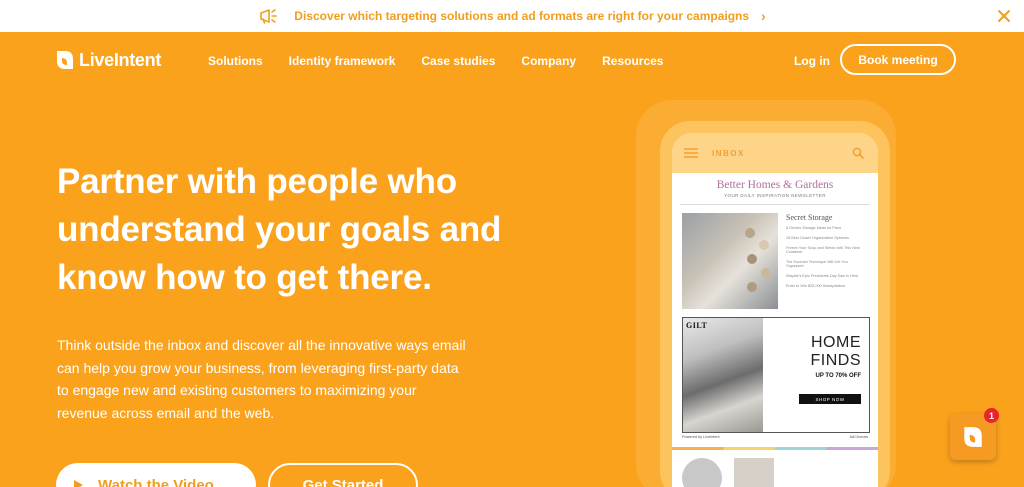  Describe the element at coordinates (814, 228) in the screenshot. I see `story-item: 8 Genius Storage Ideas for Pans` at that location.